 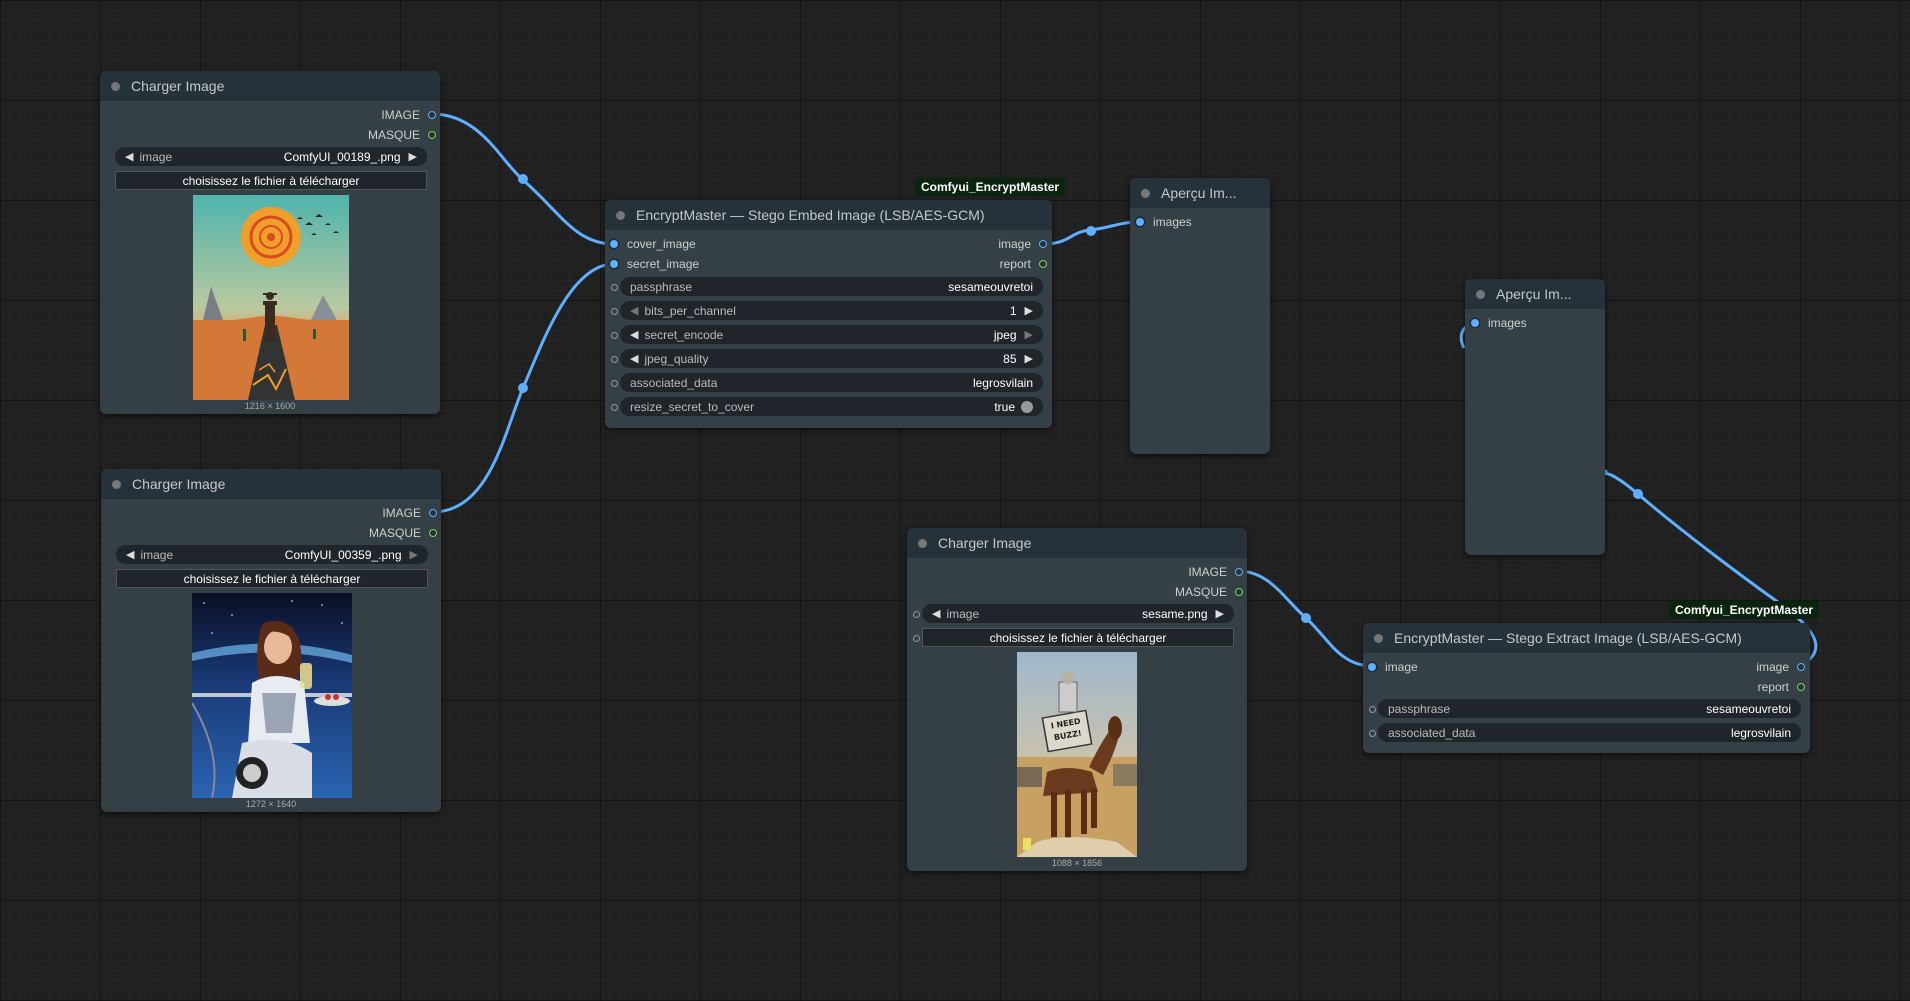 What do you see at coordinates (676, 358) in the screenshot?
I see `widget-label: jpeg_quality` at bounding box center [676, 358].